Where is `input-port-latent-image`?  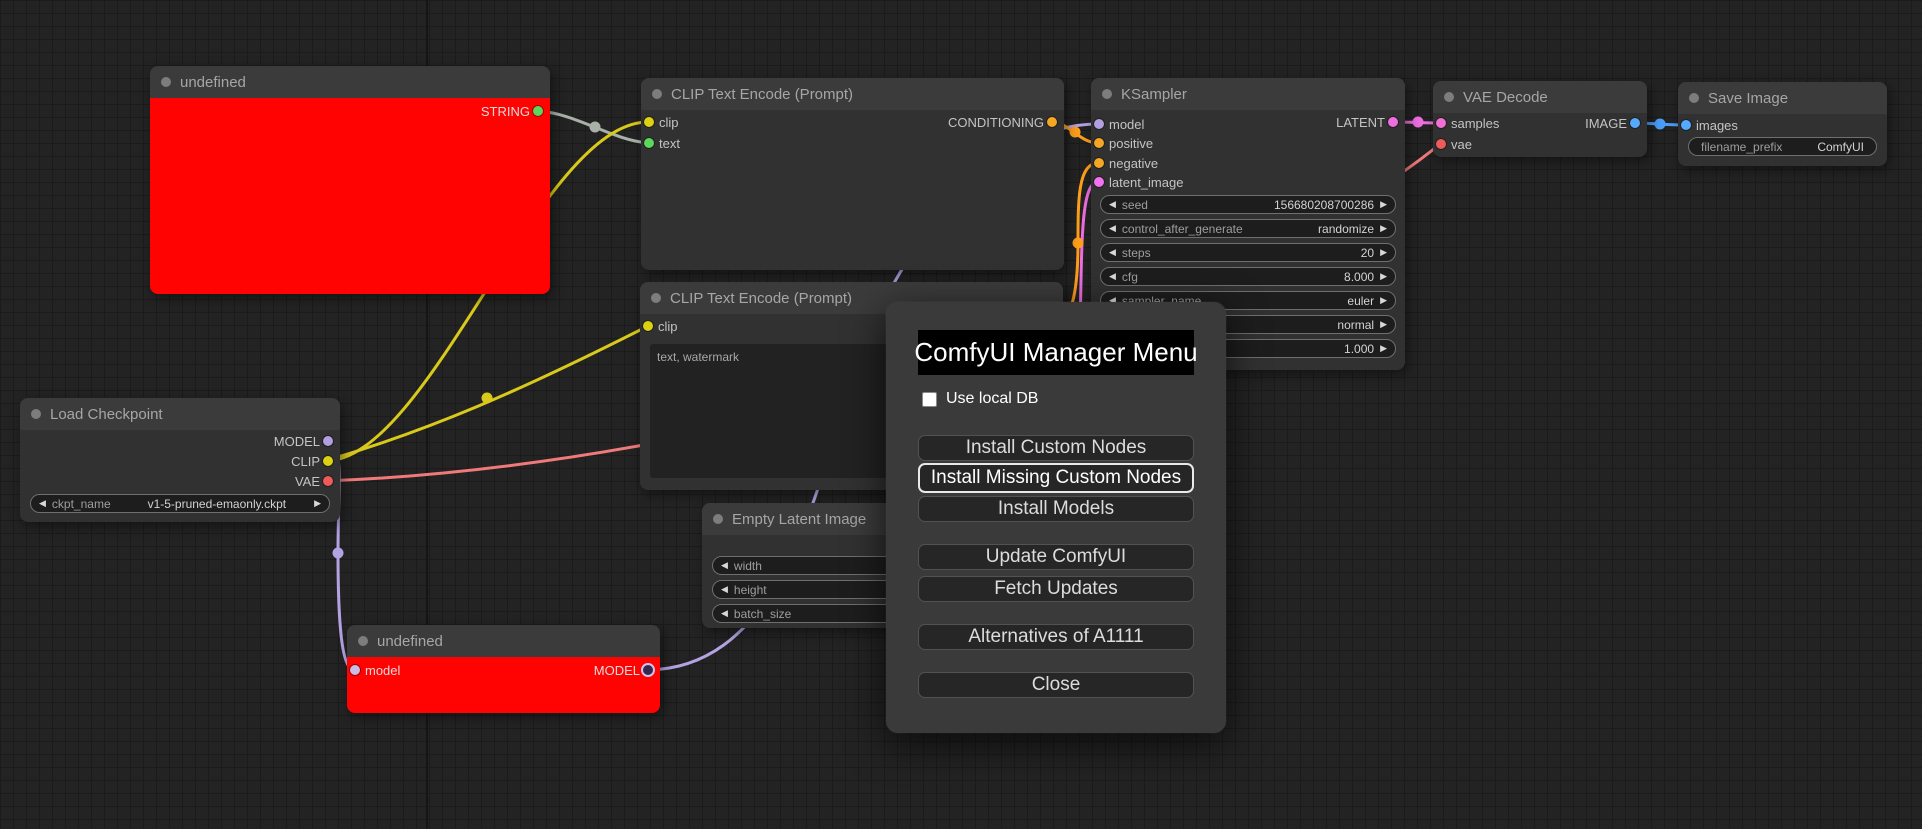
input-port-latent-image is located at coordinates (1099, 182).